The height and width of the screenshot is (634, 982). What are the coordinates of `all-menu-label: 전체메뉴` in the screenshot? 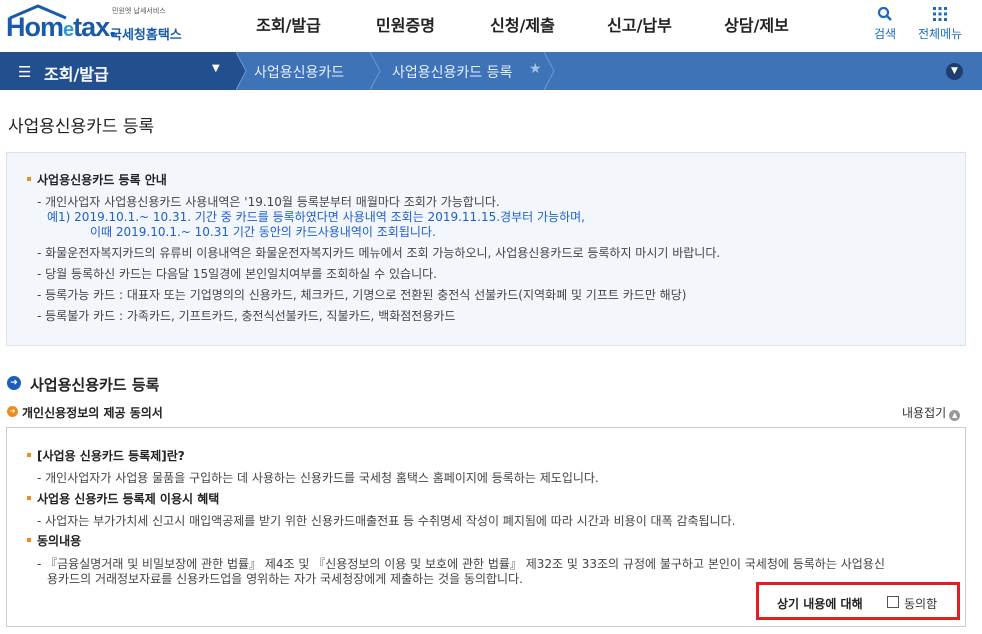 It's located at (940, 34).